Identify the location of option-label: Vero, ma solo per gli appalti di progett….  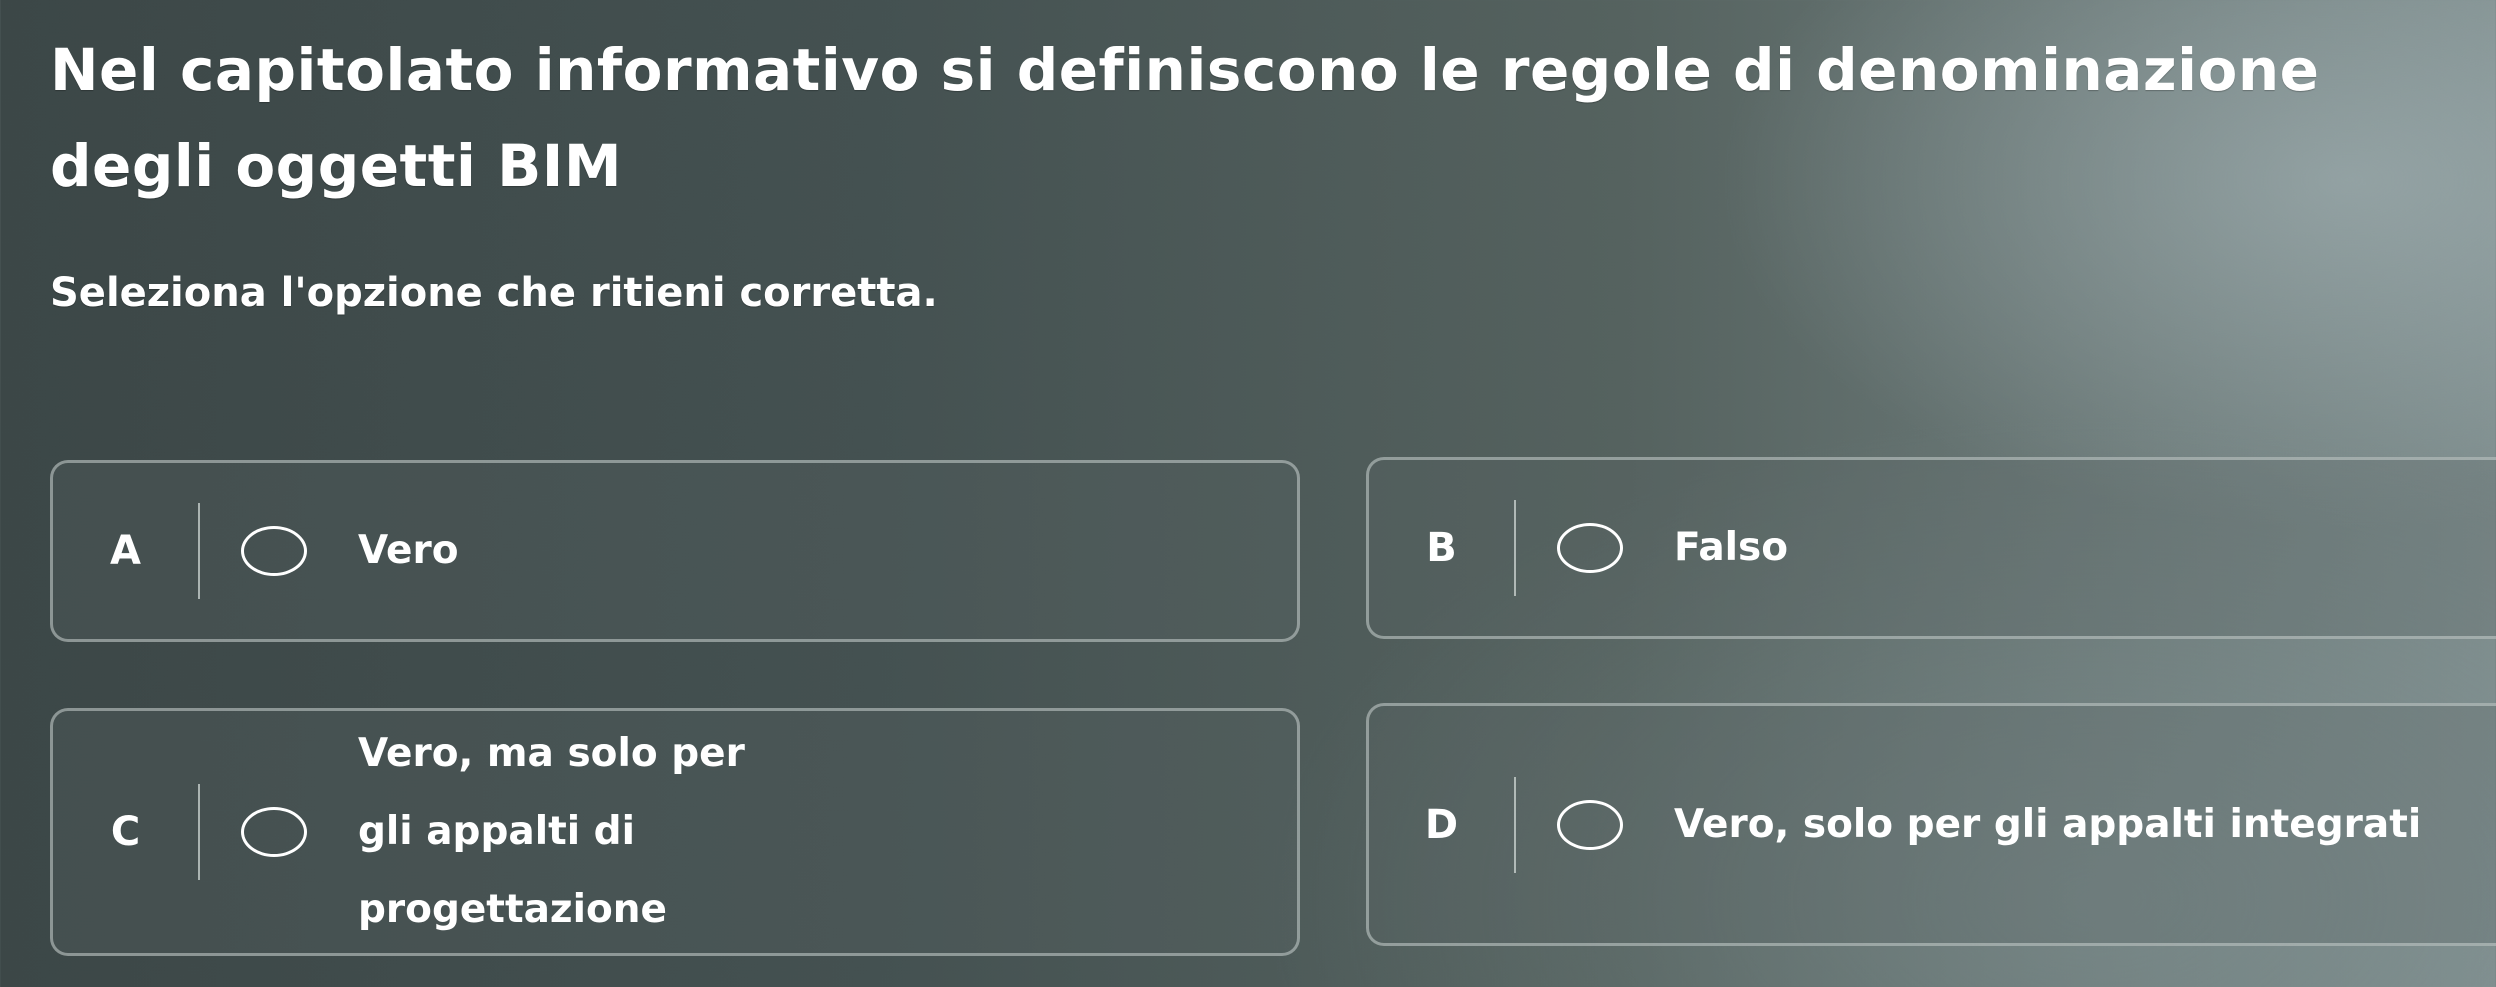
(567, 832).